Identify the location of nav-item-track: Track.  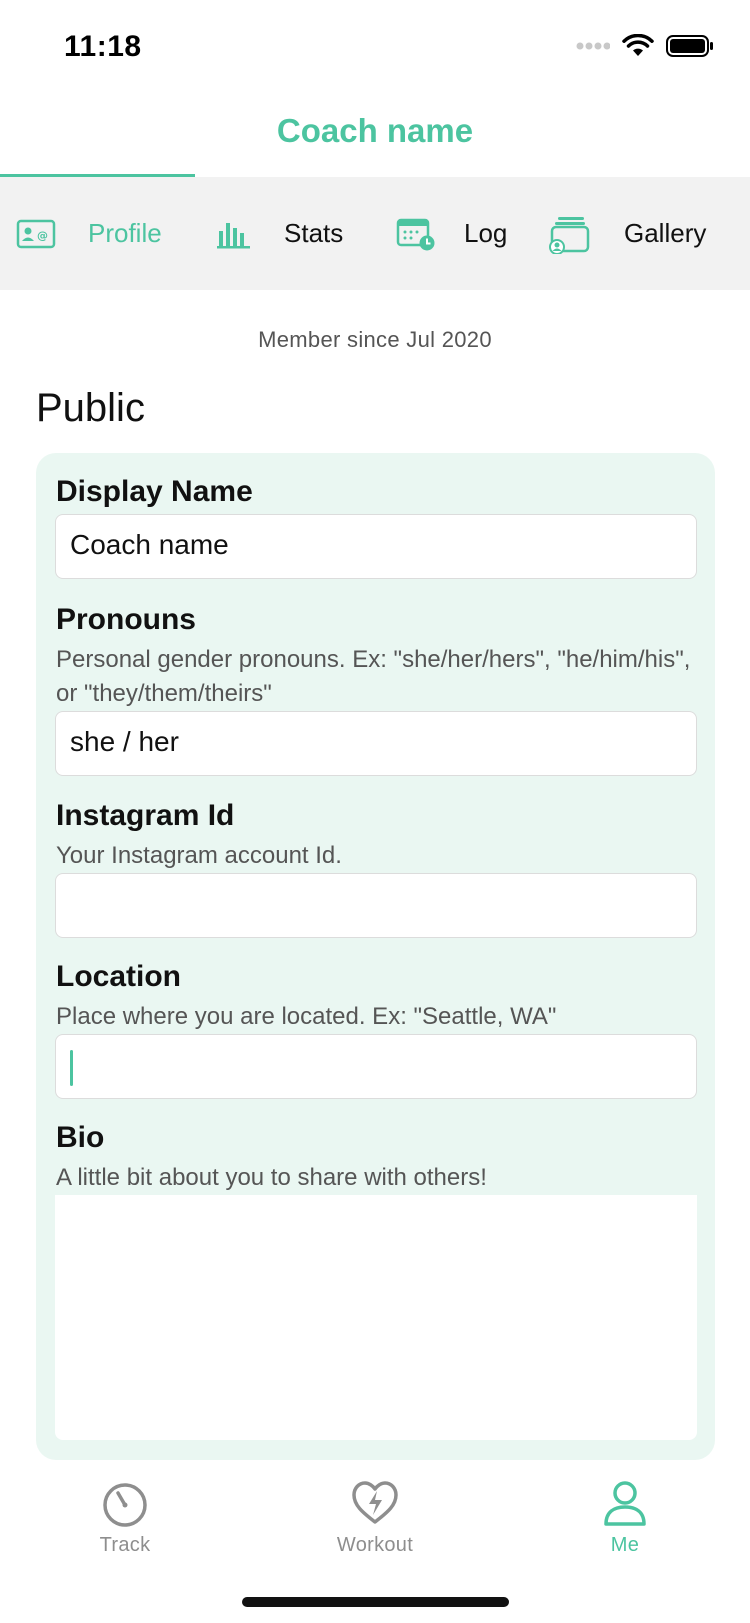
(125, 1517).